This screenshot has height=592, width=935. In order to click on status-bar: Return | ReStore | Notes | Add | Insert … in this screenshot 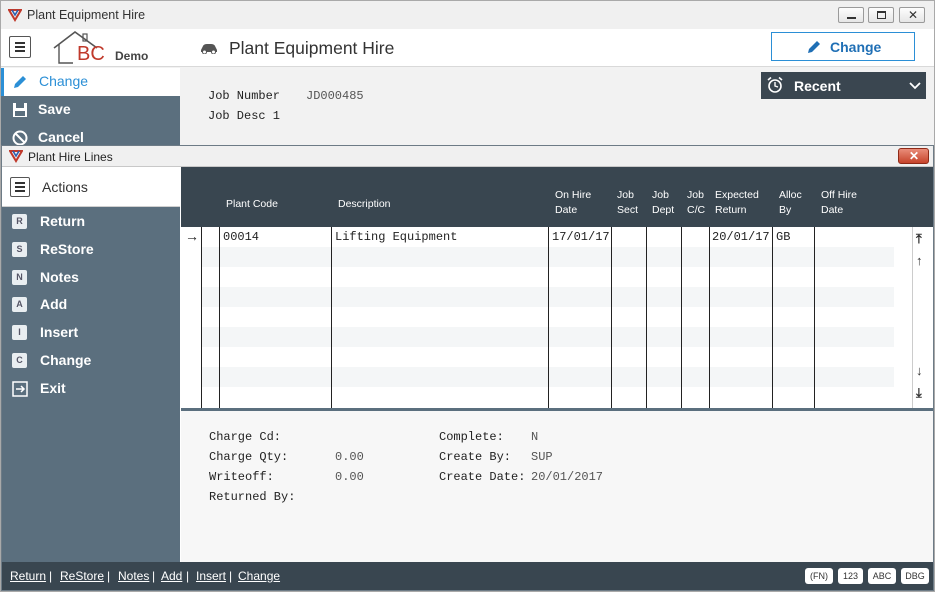, I will do `click(467, 576)`.